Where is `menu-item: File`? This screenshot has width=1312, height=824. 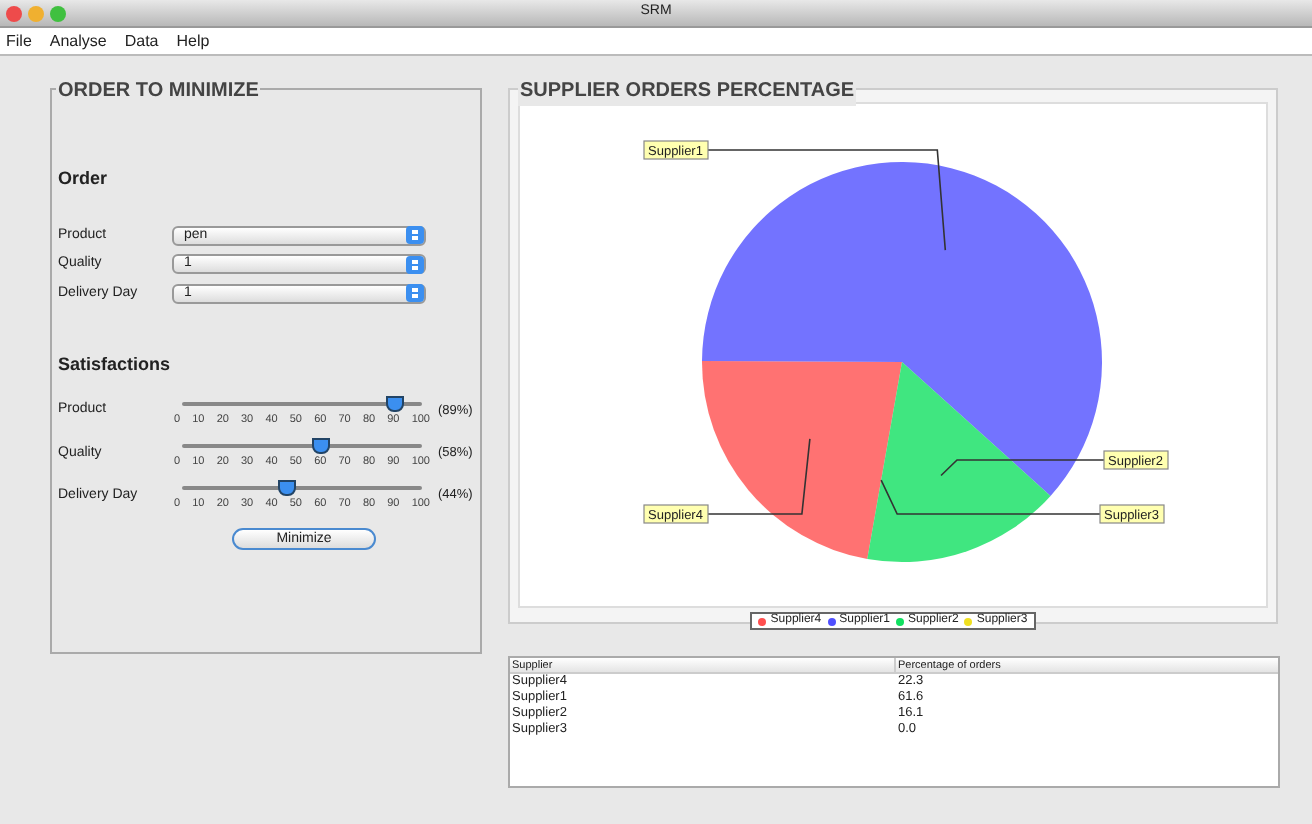
menu-item: File is located at coordinates (19, 41).